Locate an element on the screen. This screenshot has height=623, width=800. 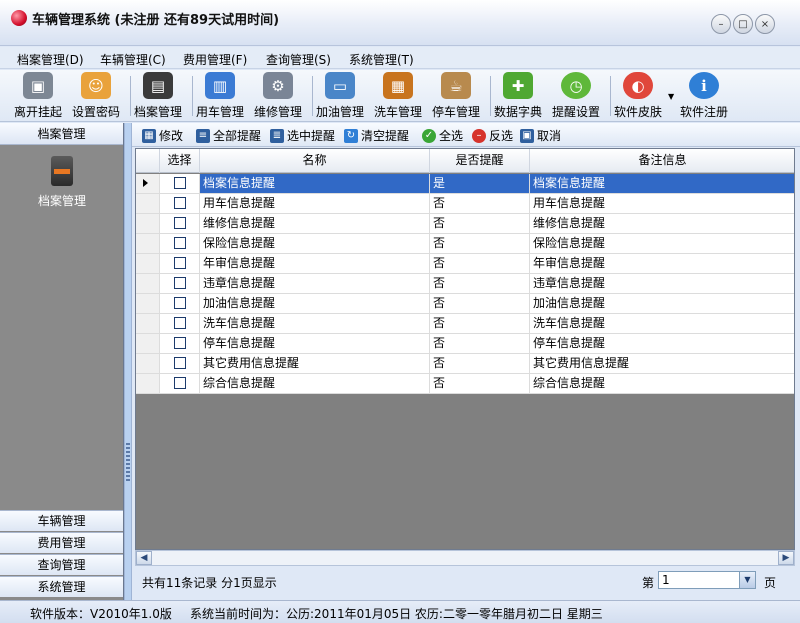
table-row: 综合信息提醒否综合信息提醒 is located at coordinates (465, 384).